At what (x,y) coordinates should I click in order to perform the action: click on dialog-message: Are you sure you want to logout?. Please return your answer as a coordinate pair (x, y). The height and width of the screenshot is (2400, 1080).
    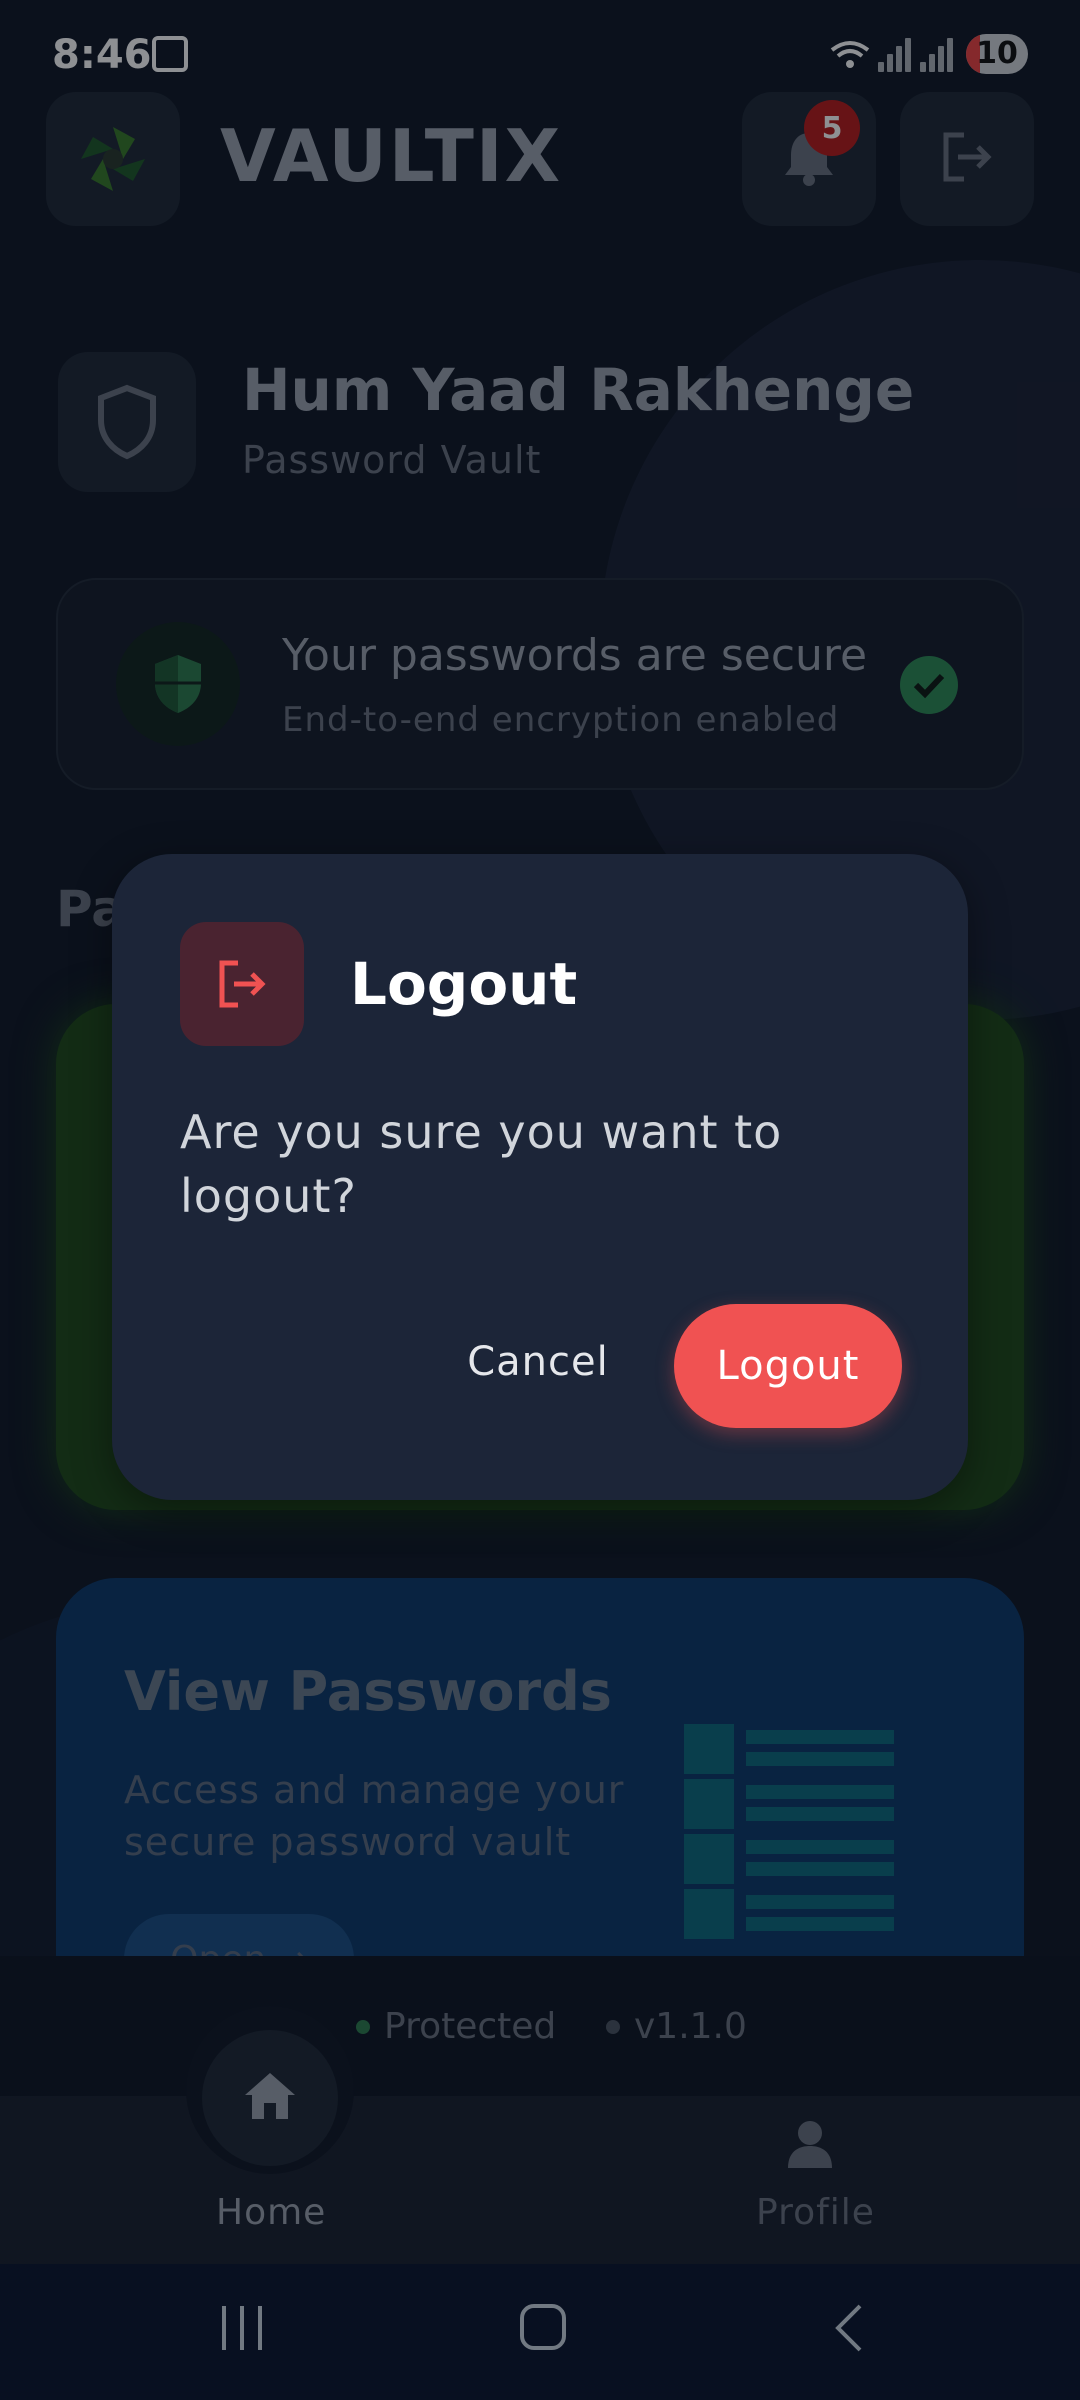
    Looking at the image, I should click on (481, 1164).